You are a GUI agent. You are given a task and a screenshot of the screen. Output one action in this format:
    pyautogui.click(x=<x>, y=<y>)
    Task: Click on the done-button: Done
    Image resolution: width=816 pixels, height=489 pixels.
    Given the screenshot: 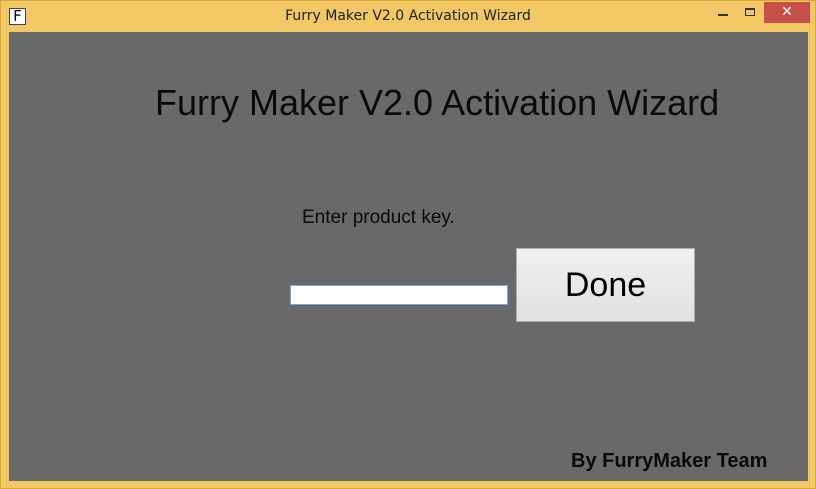 What is the action you would take?
    pyautogui.click(x=605, y=285)
    